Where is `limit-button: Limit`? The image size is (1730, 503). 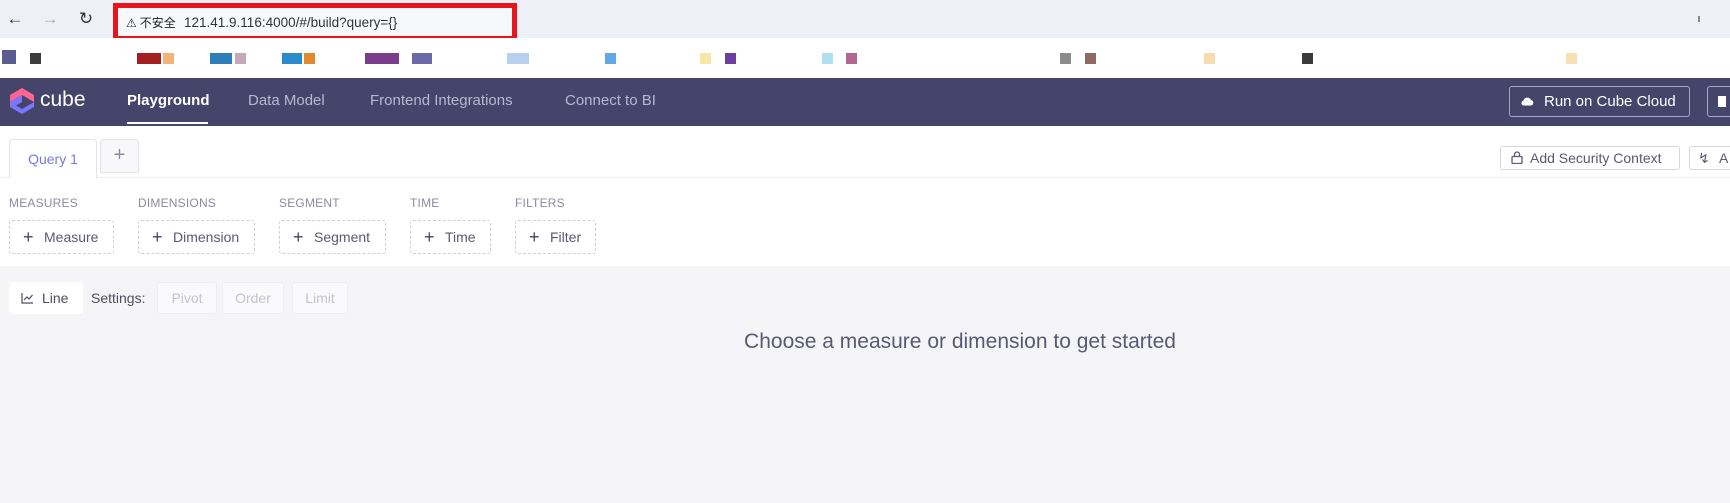 limit-button: Limit is located at coordinates (320, 298).